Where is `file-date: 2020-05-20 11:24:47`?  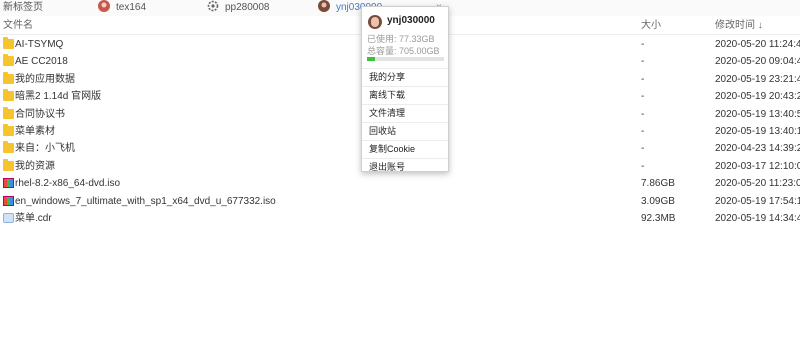
file-date: 2020-05-20 11:24:47 is located at coordinates (757, 44).